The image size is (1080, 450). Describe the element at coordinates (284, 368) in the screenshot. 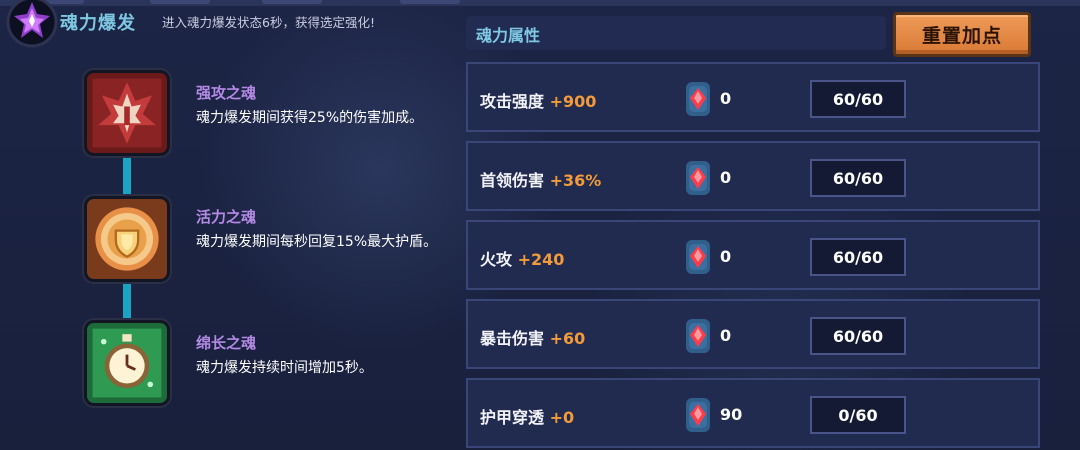

I see `soul-description: 魂力爆发持续时间增加5秒。` at that location.